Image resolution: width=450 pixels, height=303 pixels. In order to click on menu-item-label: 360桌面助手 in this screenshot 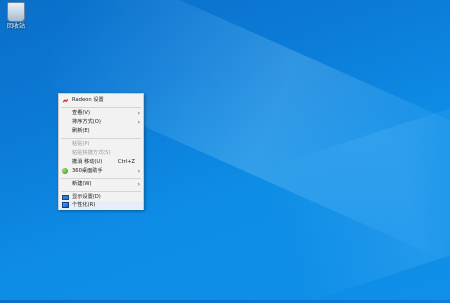, I will do `click(87, 171)`.